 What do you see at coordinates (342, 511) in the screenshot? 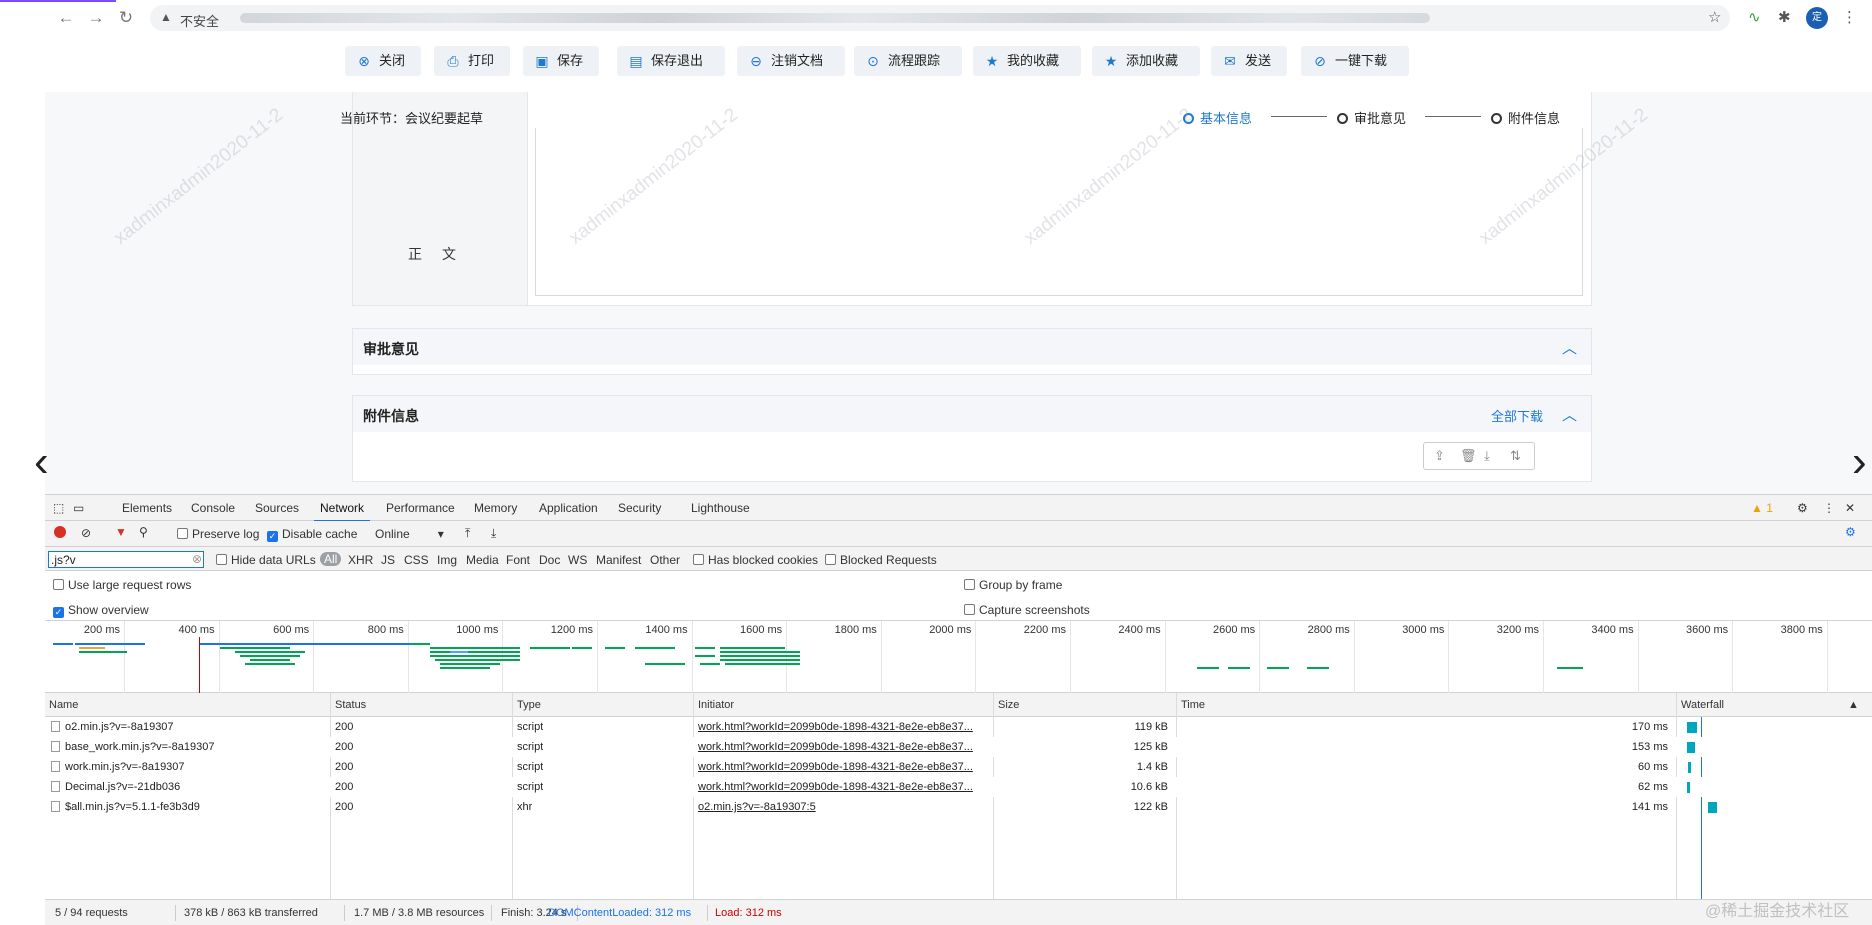
I see `tab-network: Network` at bounding box center [342, 511].